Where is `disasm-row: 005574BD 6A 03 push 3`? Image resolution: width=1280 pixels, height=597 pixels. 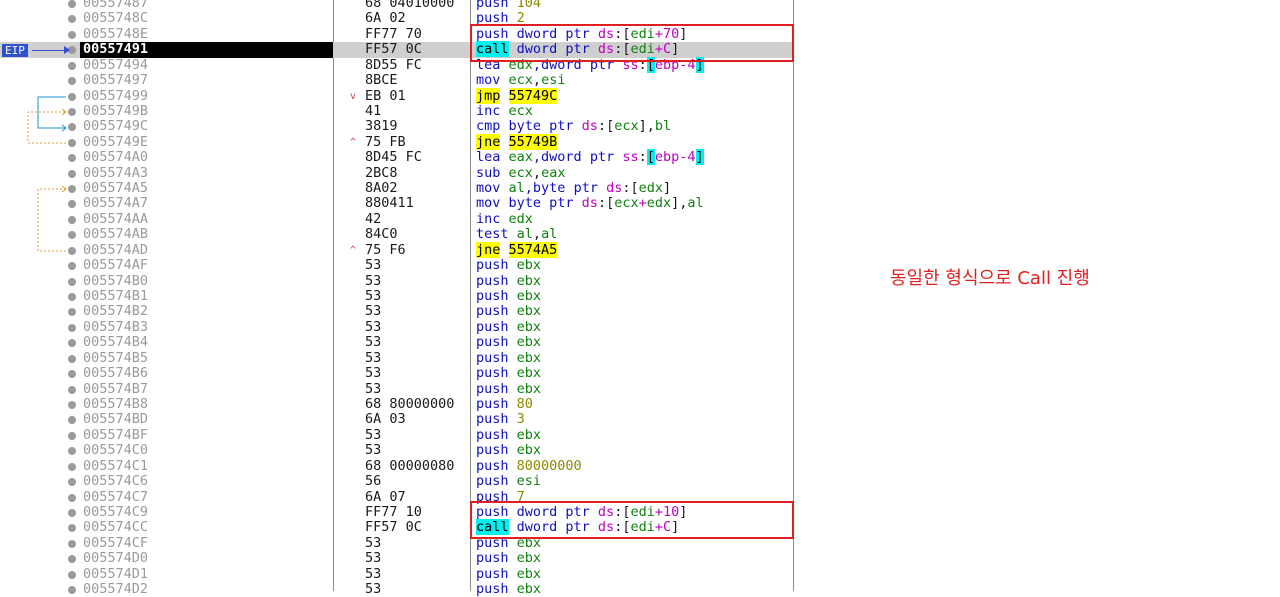 disasm-row: 005574BD 6A 03 push 3 is located at coordinates (397, 419).